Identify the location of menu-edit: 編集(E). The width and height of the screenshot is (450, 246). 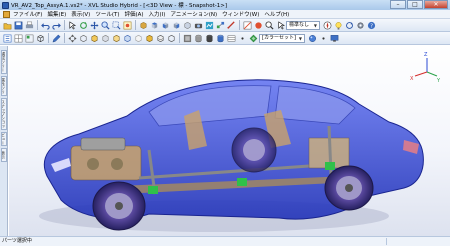
(56, 14).